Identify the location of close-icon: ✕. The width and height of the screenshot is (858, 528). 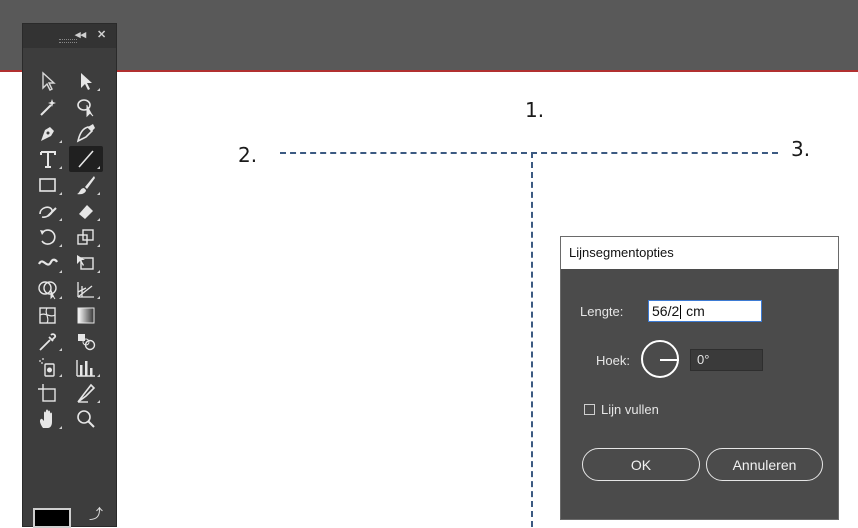
(101, 34).